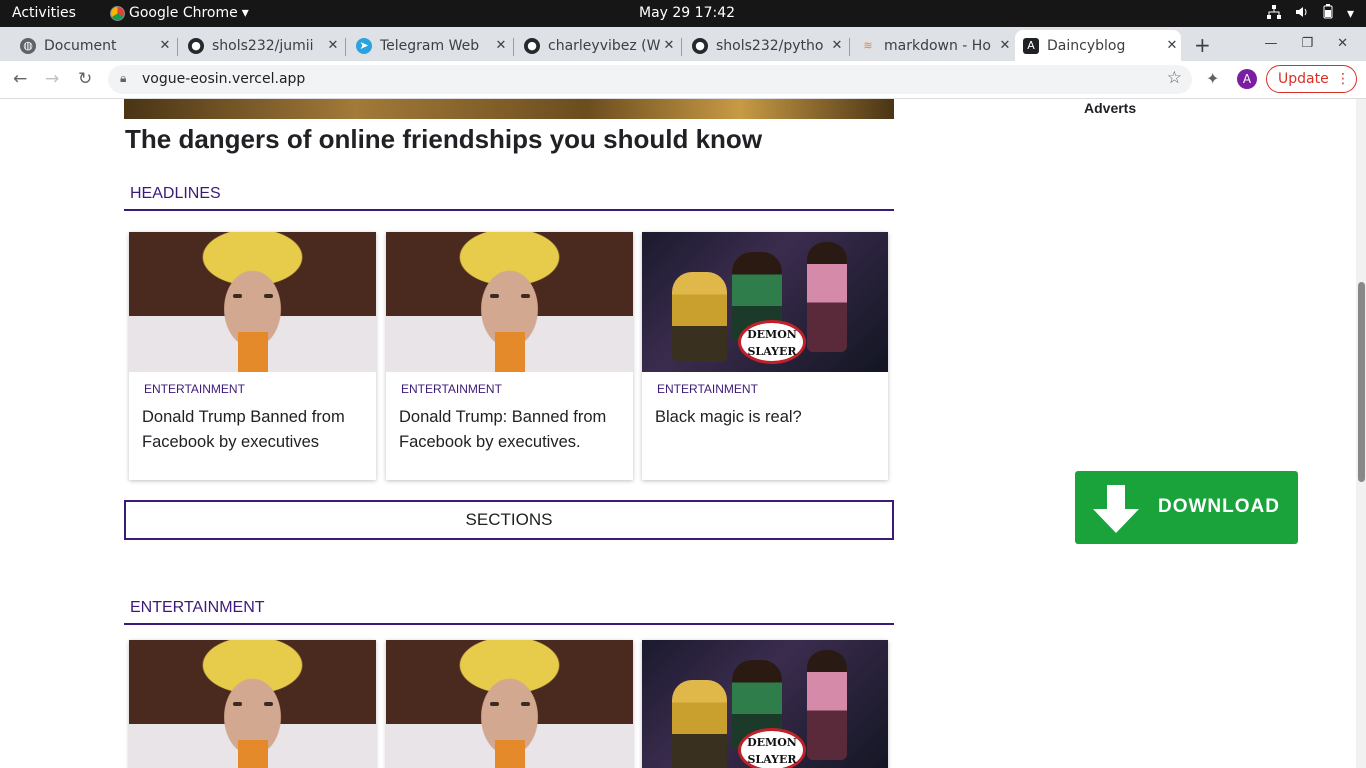 The height and width of the screenshot is (768, 1366). I want to click on scrollbar-thumb, so click(1361, 382).